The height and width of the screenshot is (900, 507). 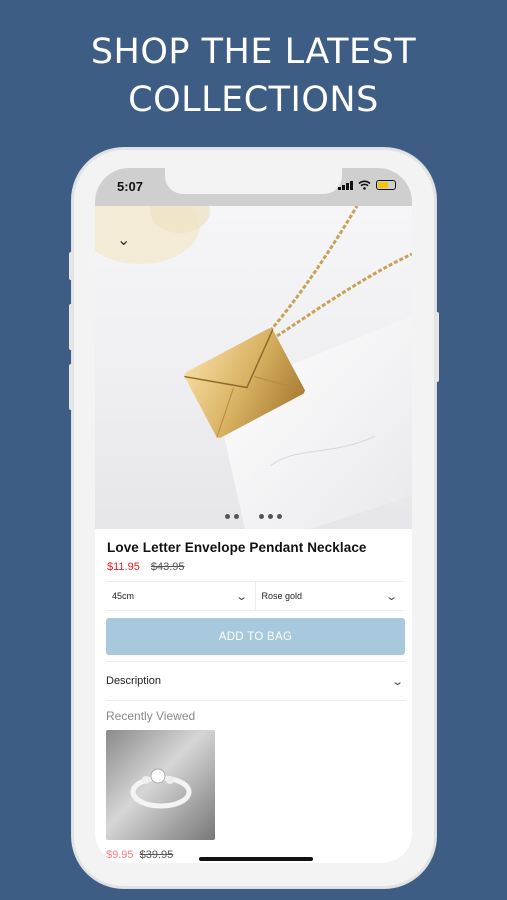 I want to click on phone-power-button, so click(x=437, y=347).